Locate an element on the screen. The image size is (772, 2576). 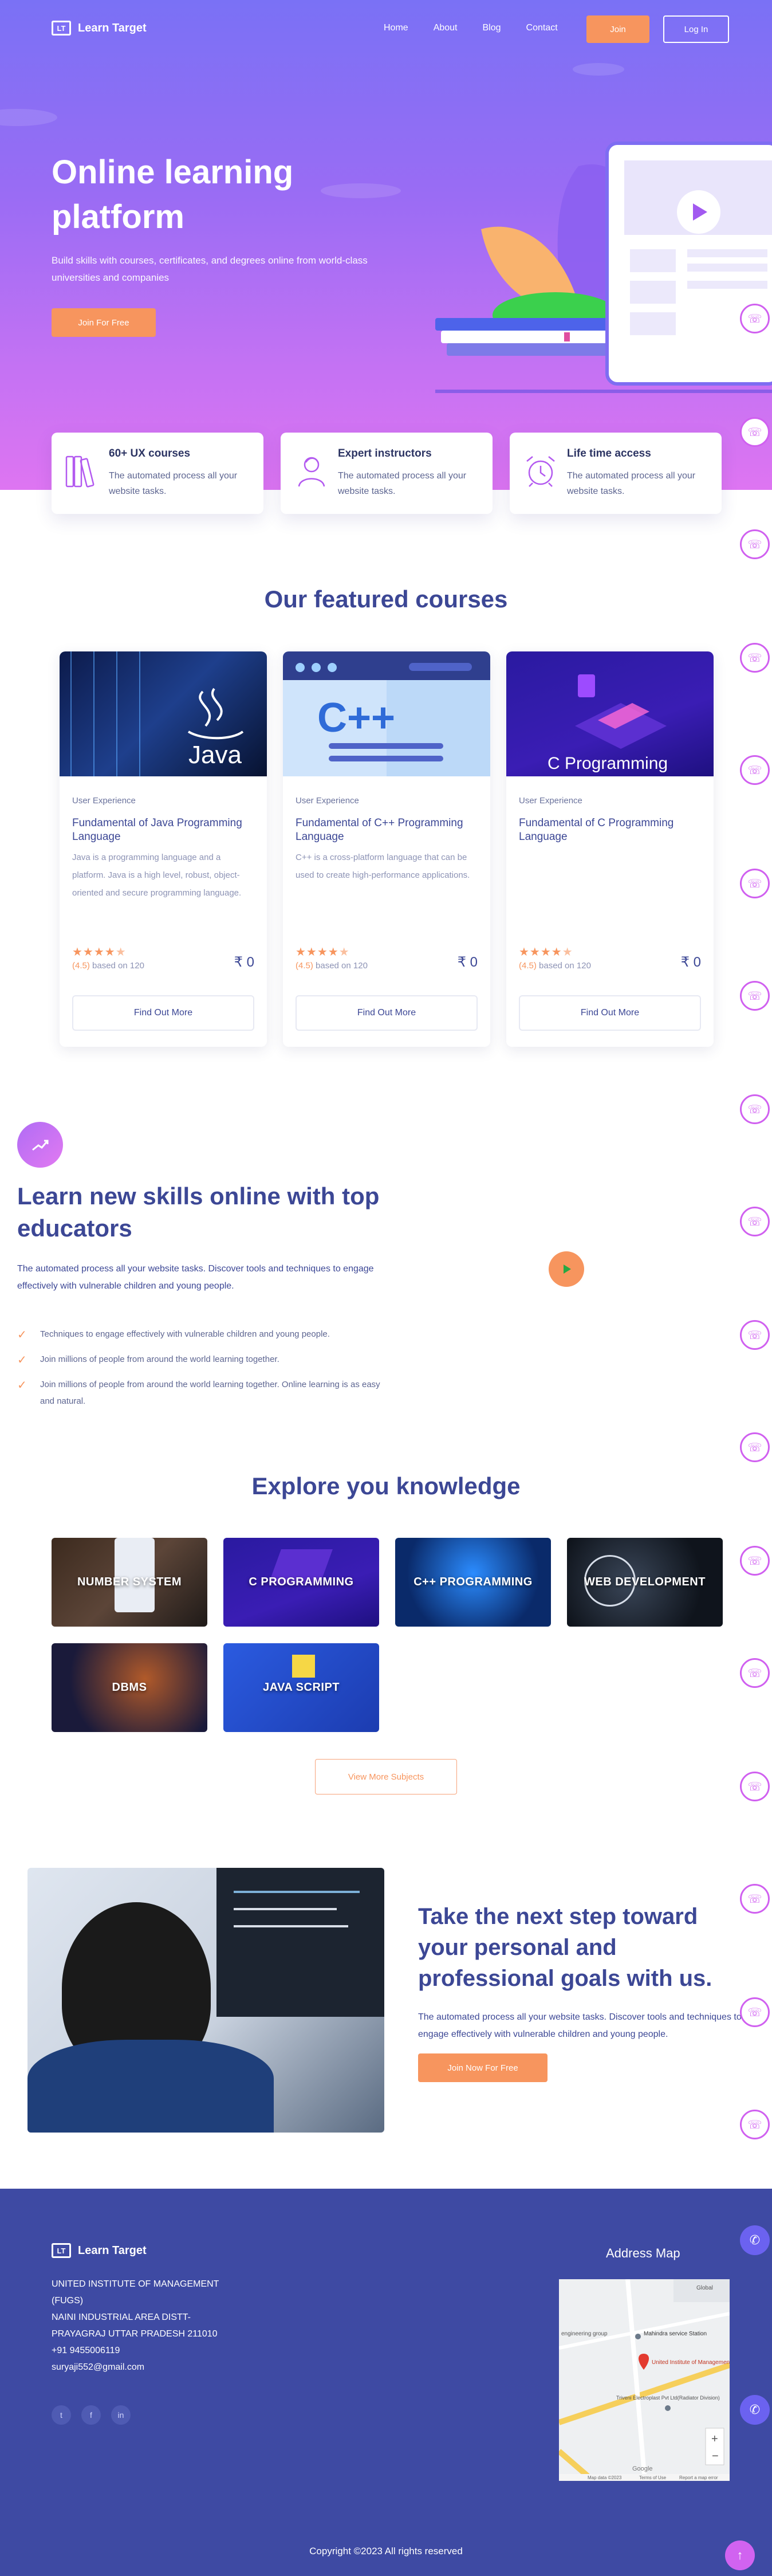
subject-tile-cpp-programming: C++ PROGRAMMING is located at coordinates (473, 1583).